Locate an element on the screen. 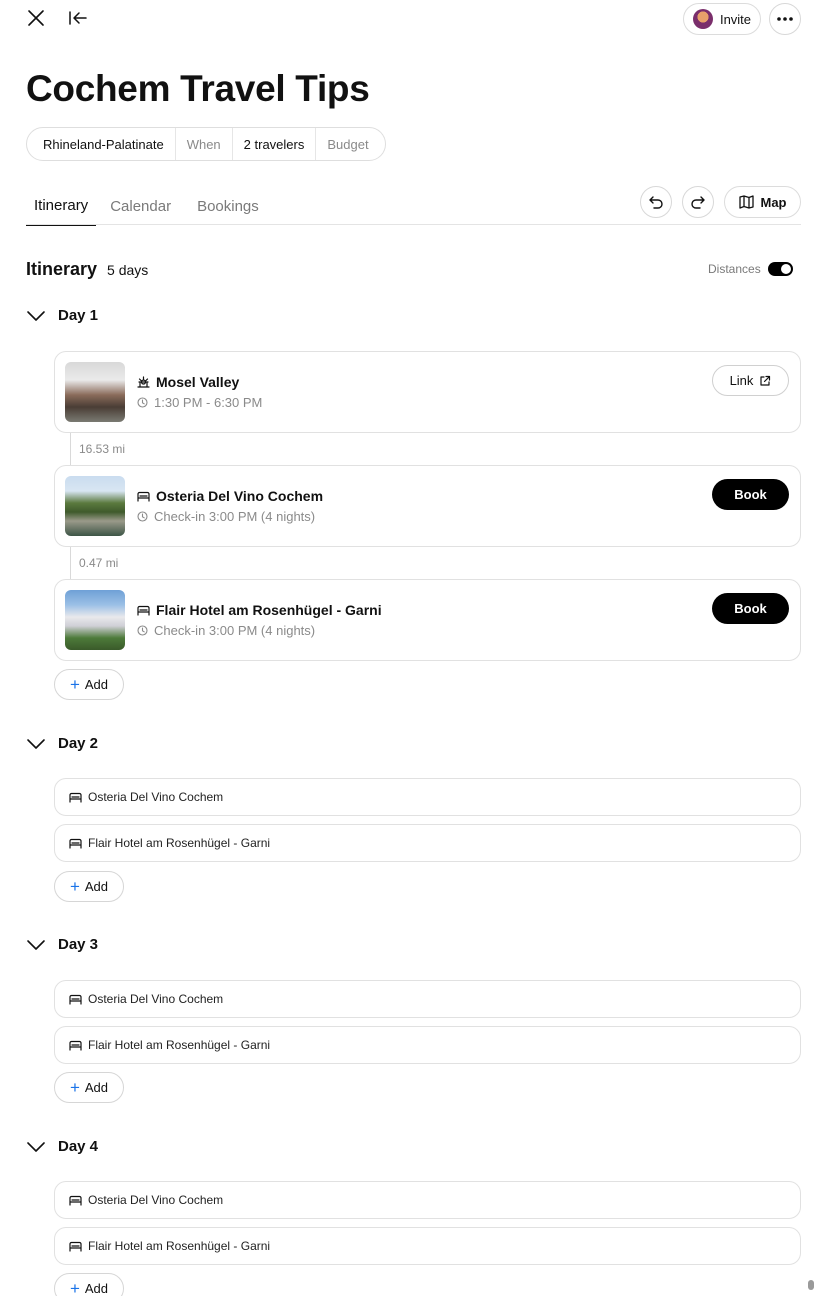  link-button: Link is located at coordinates (750, 380).